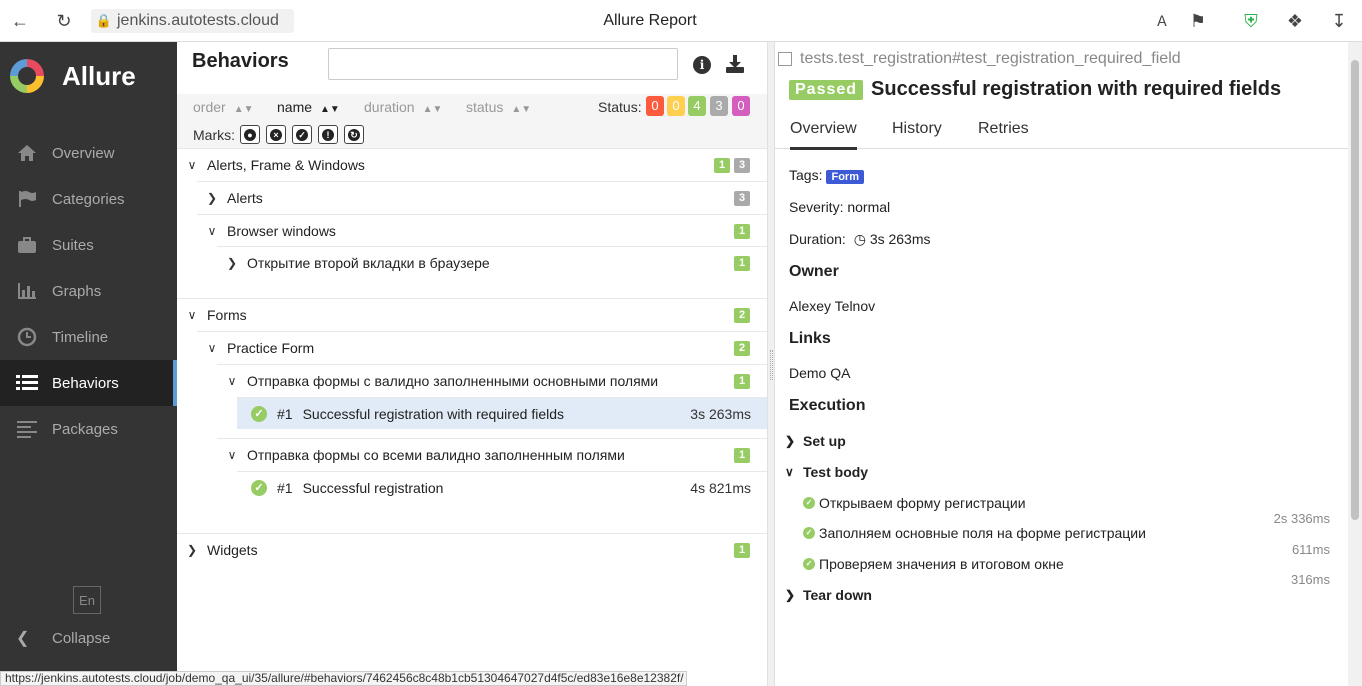  What do you see at coordinates (735, 64) in the screenshot?
I see `download-icon` at bounding box center [735, 64].